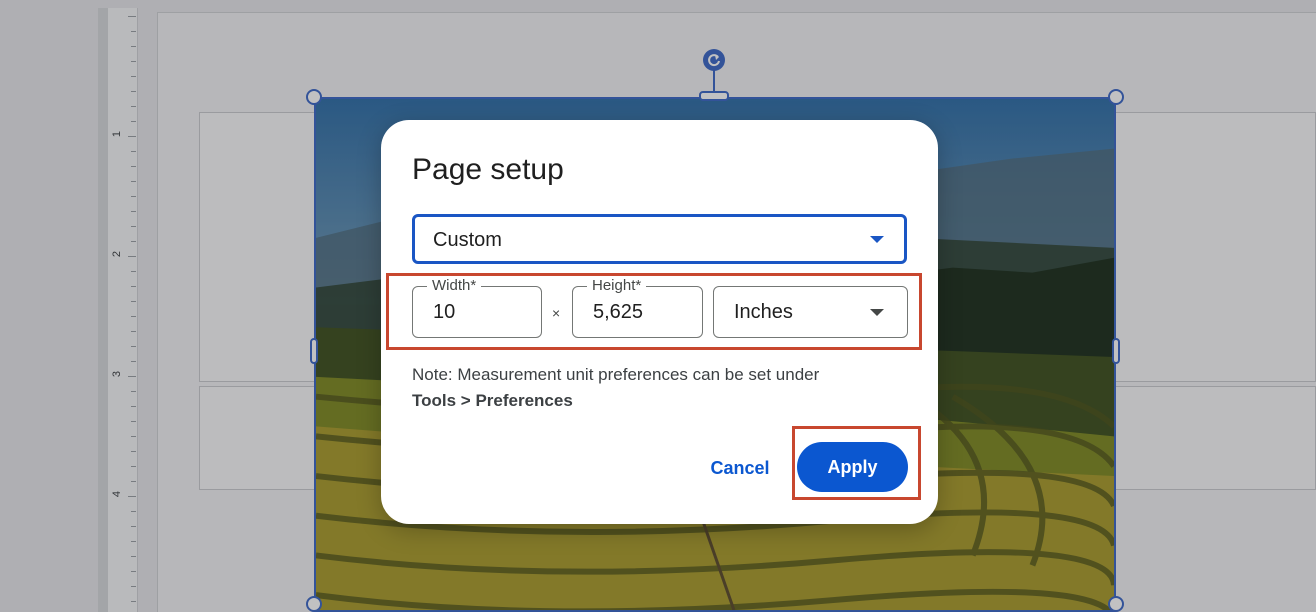 This screenshot has height=612, width=1316. I want to click on preset-value: Custom, so click(467, 240).